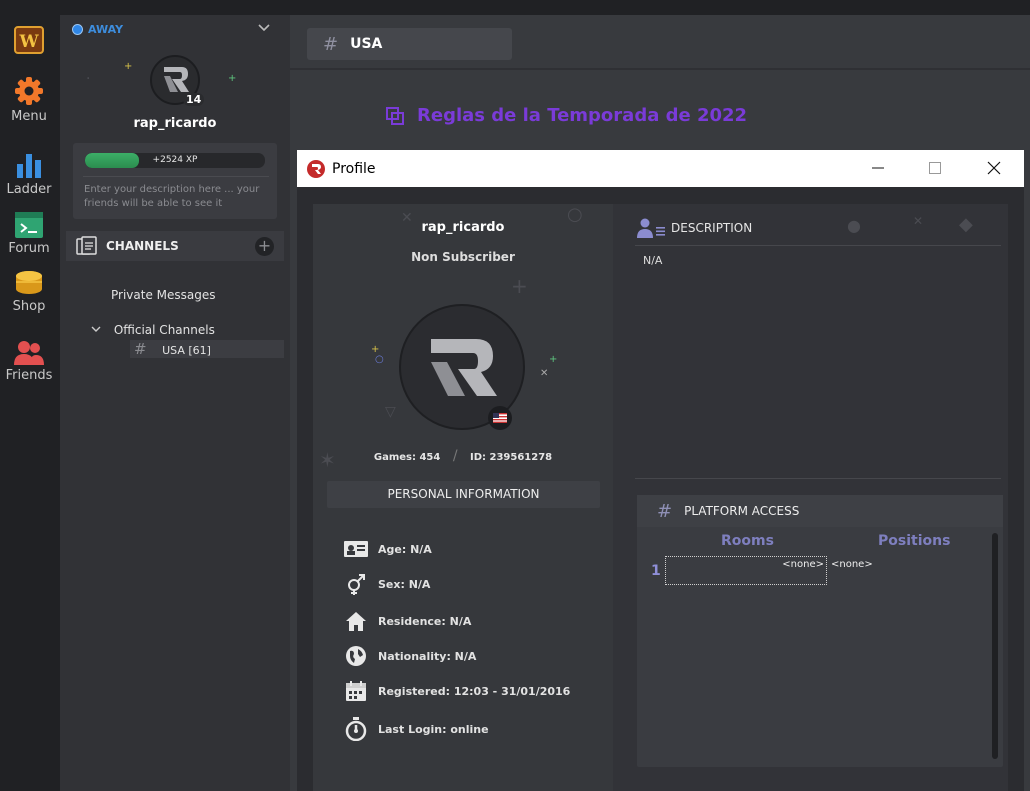 This screenshot has height=791, width=1030. What do you see at coordinates (142, 246) in the screenshot?
I see `channels-title: CHANNELS` at bounding box center [142, 246].